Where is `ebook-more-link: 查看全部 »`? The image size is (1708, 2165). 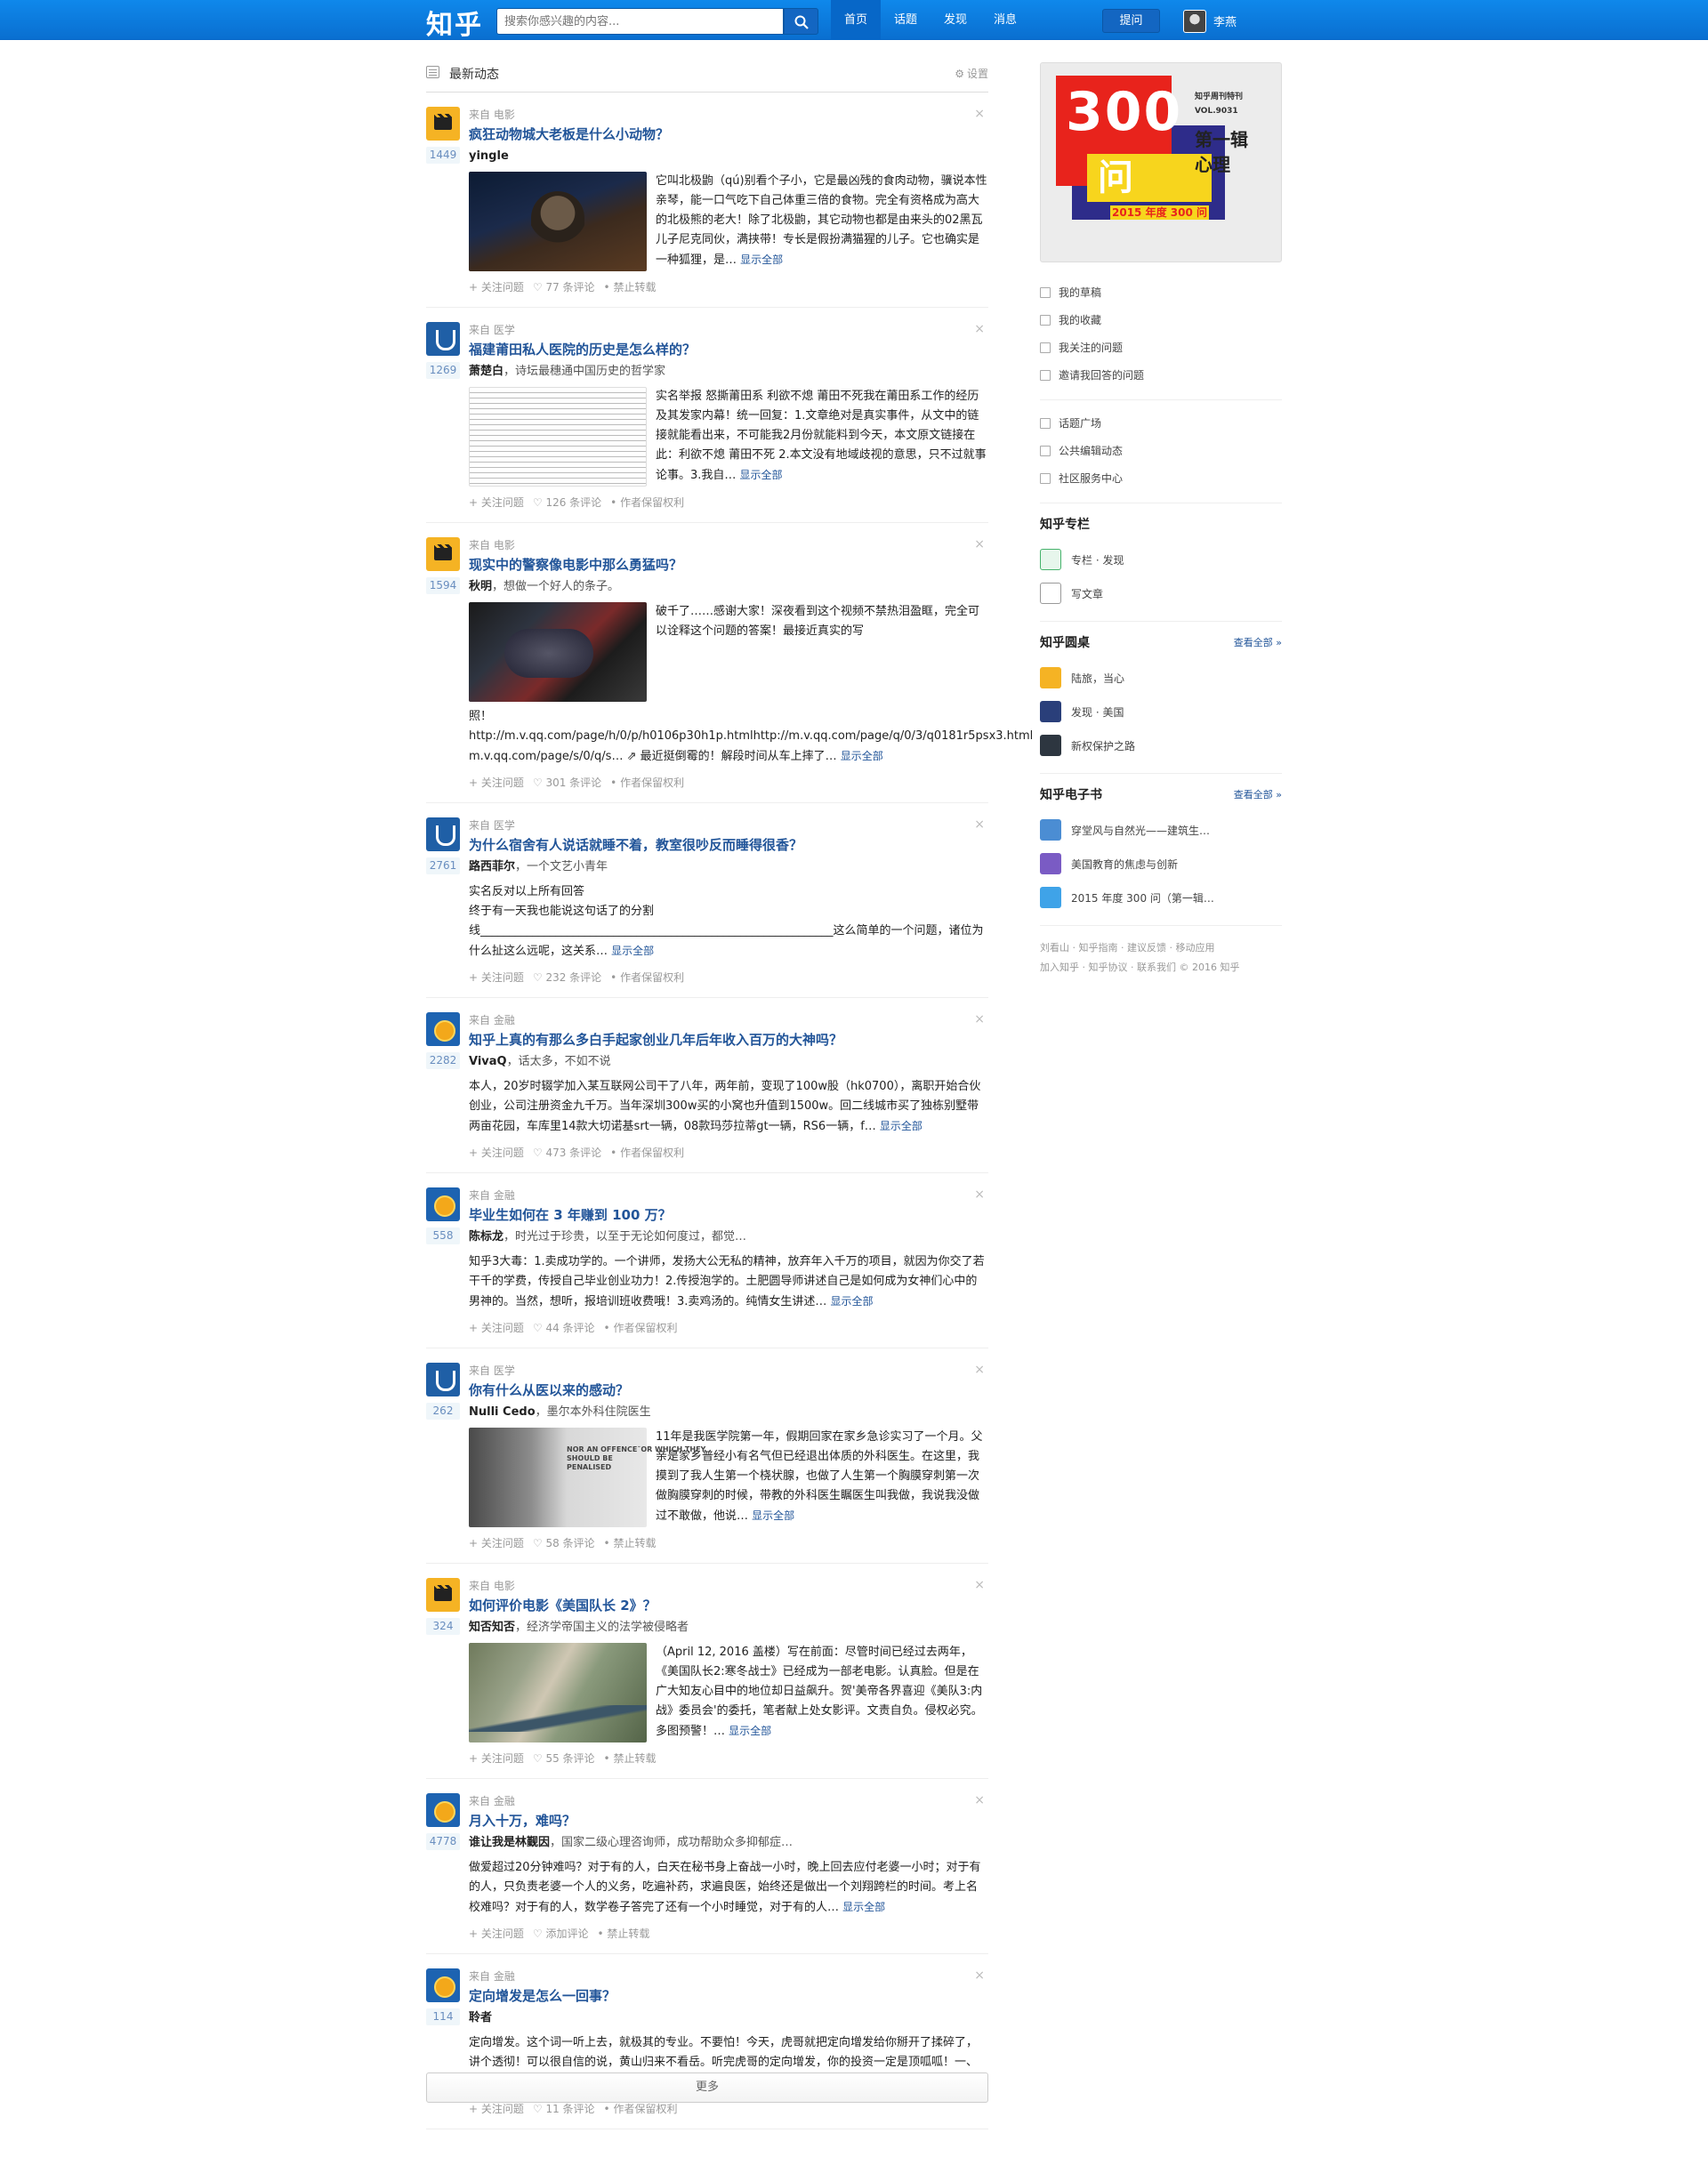
ebook-more-link: 查看全部 » is located at coordinates (1258, 795).